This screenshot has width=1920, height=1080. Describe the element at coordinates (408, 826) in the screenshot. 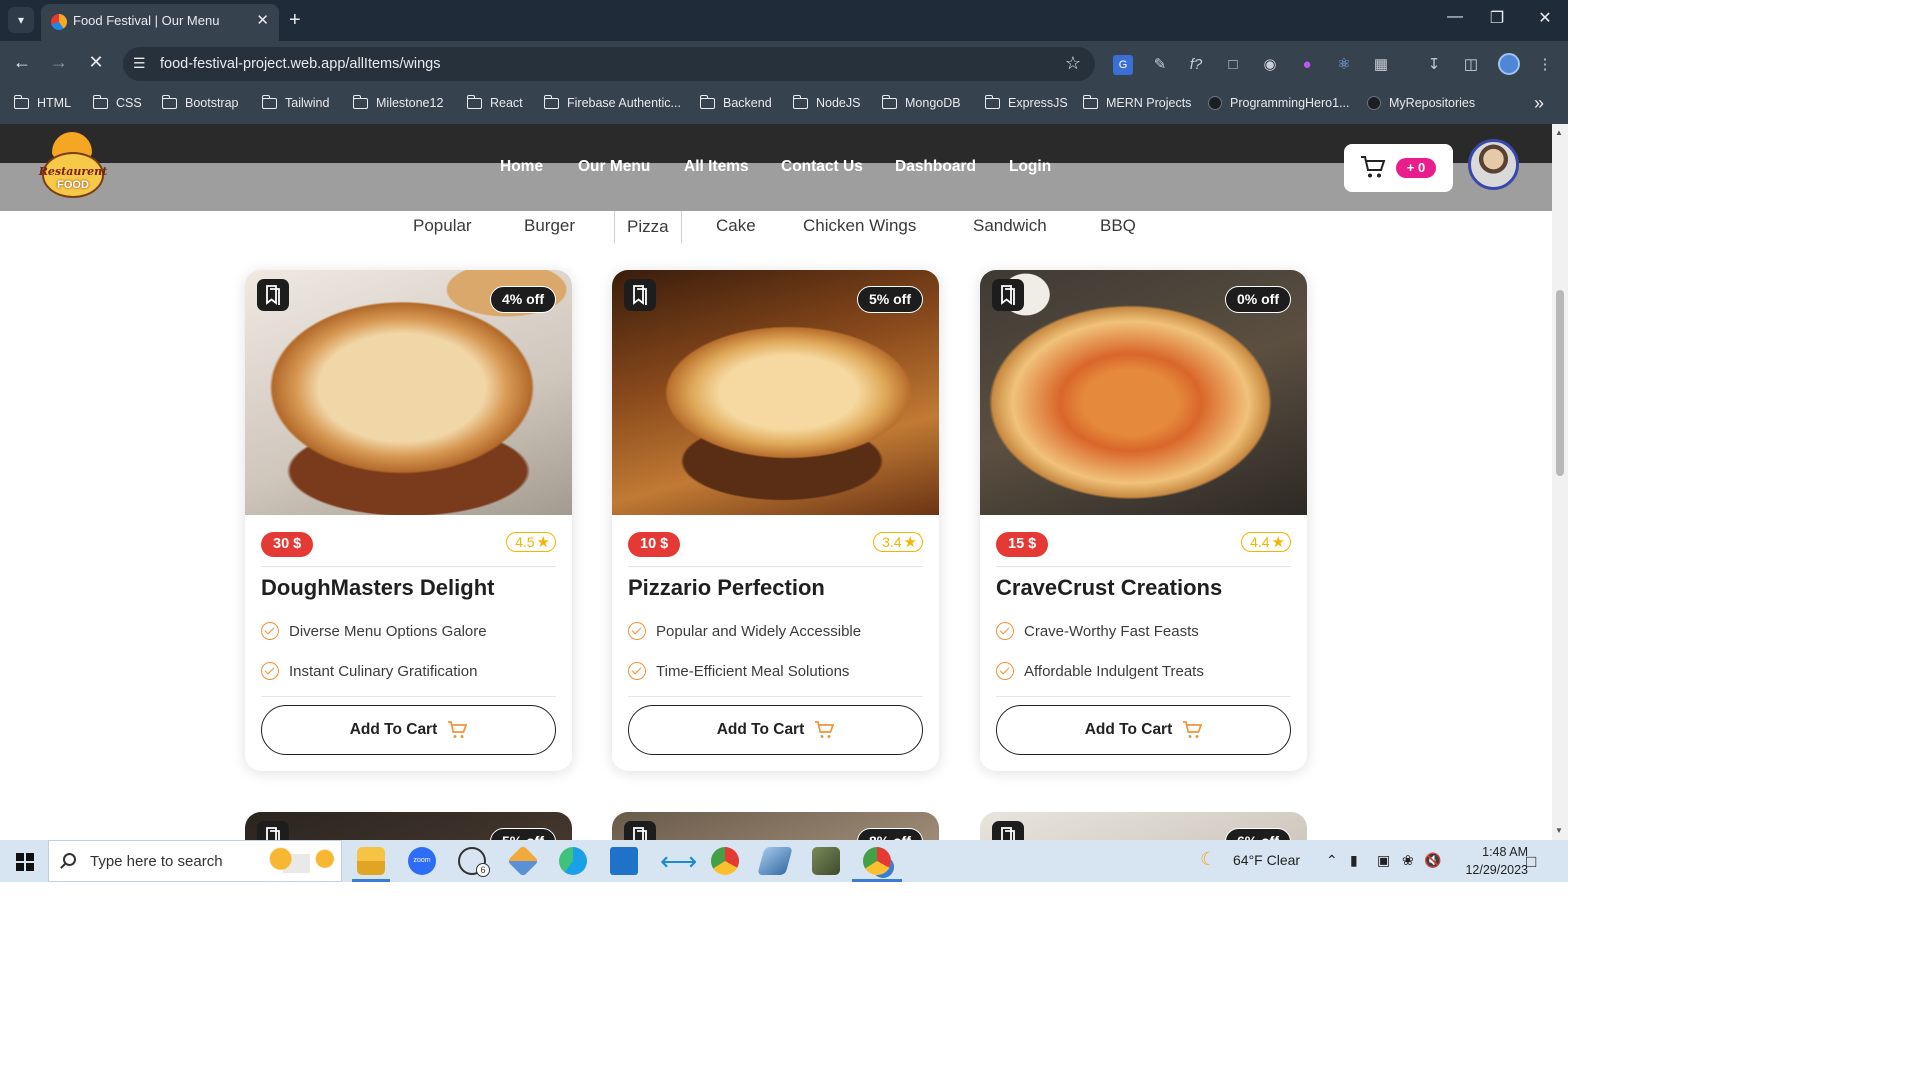

I see `menu-card-partial: 5% off` at that location.